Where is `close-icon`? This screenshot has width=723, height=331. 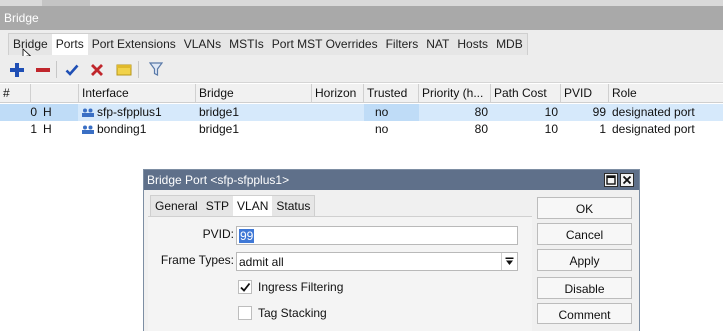 close-icon is located at coordinates (627, 180).